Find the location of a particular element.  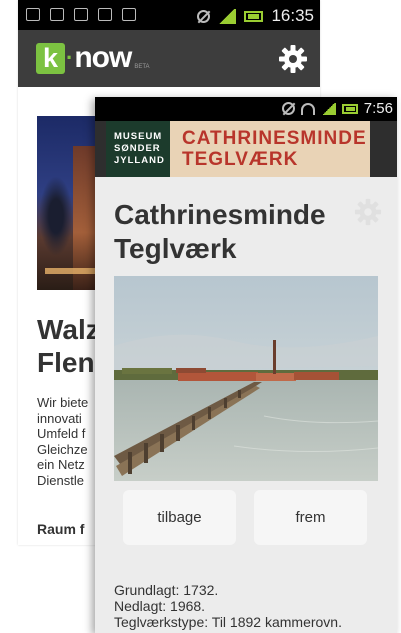

site-banner: CATHRINESMINDE TEGLVÆRK is located at coordinates (270, 149).